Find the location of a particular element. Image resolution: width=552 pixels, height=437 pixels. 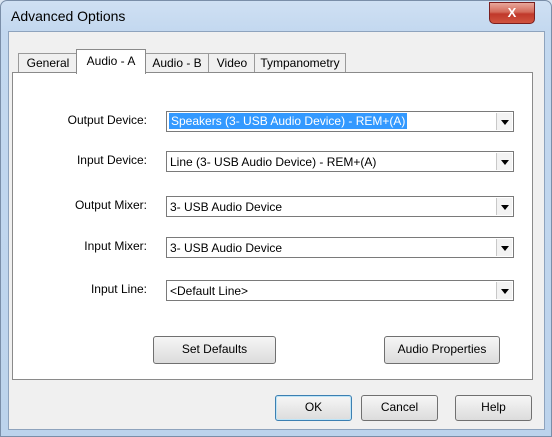

input-line-value: <Default Line> is located at coordinates (209, 291).